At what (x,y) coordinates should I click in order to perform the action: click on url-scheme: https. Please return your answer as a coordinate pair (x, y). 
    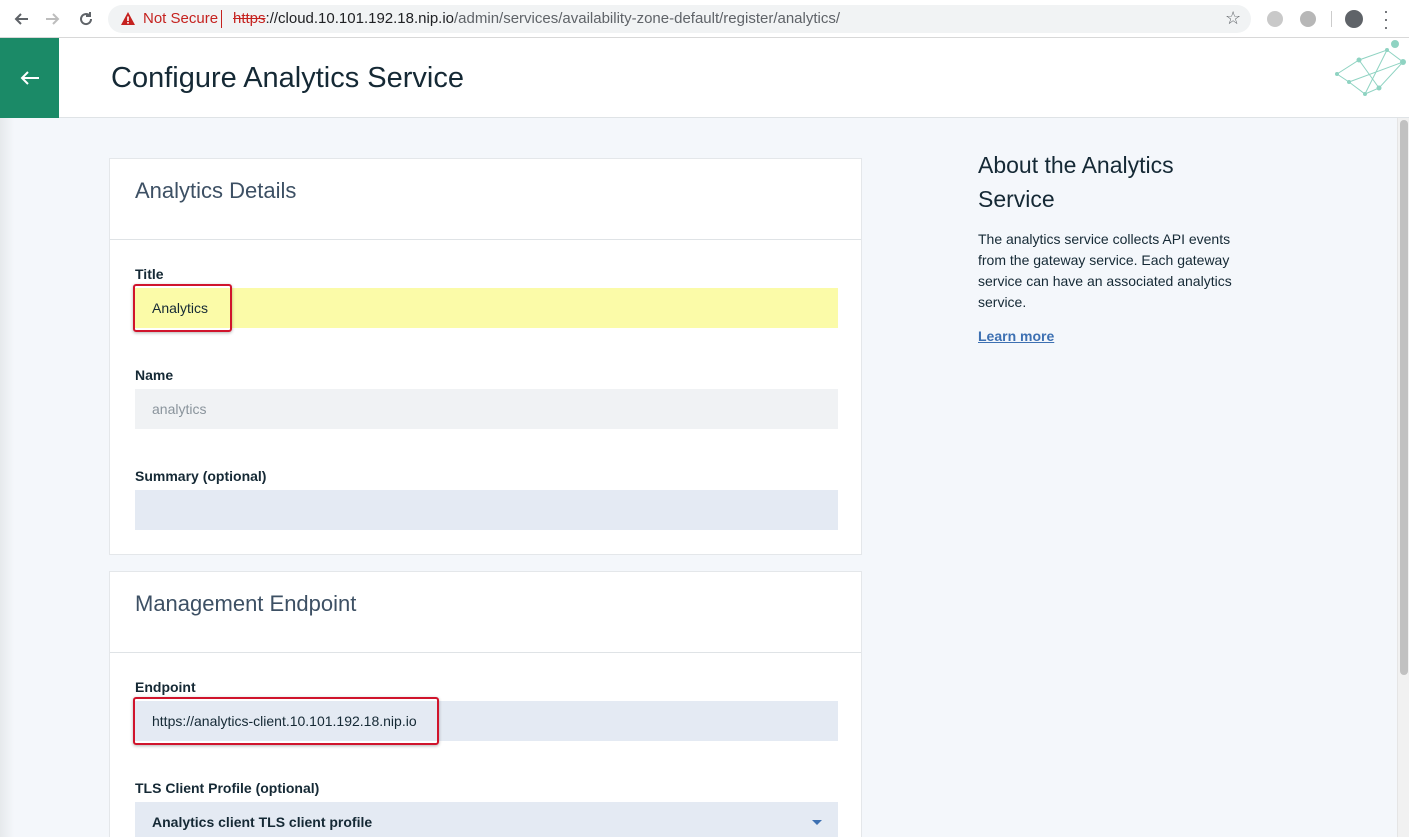
    Looking at the image, I should click on (249, 18).